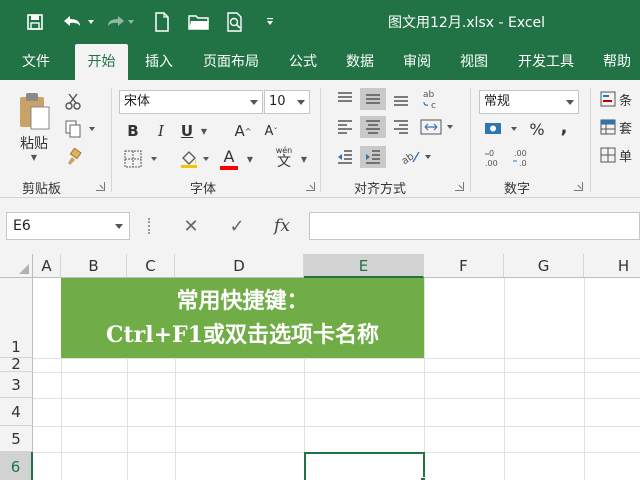  I want to click on column-header-h: H, so click(612, 266).